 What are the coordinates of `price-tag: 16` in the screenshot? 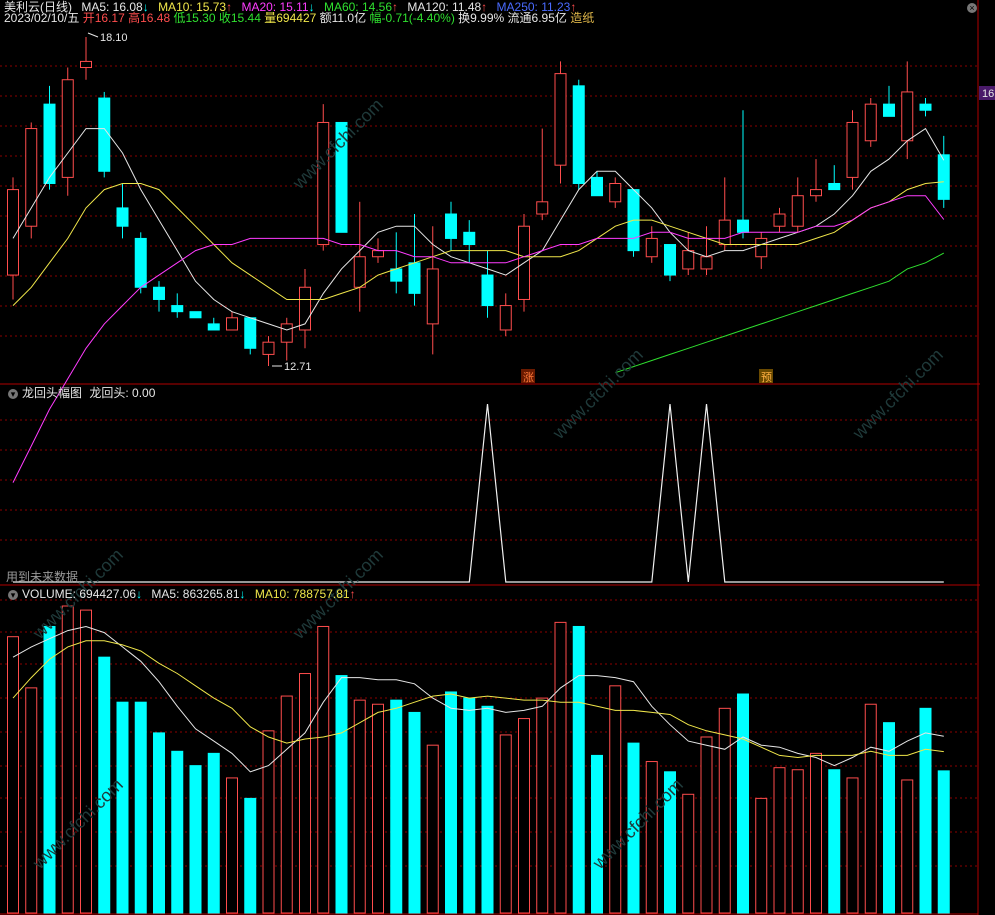 It's located at (988, 94).